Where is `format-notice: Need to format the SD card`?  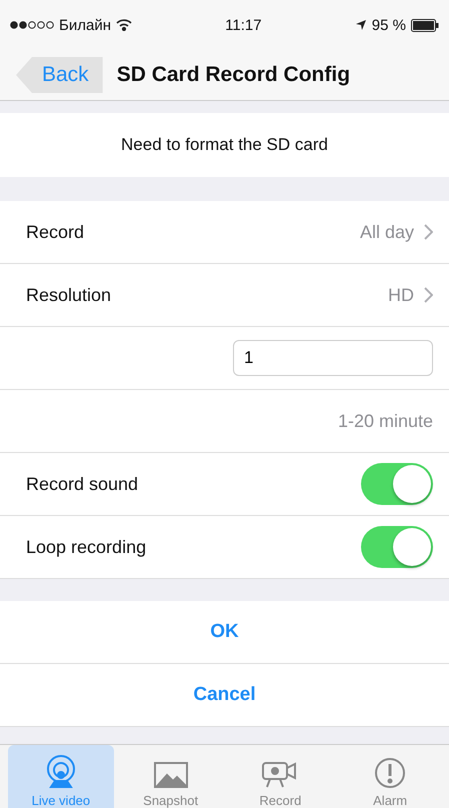 format-notice: Need to format the SD card is located at coordinates (224, 145).